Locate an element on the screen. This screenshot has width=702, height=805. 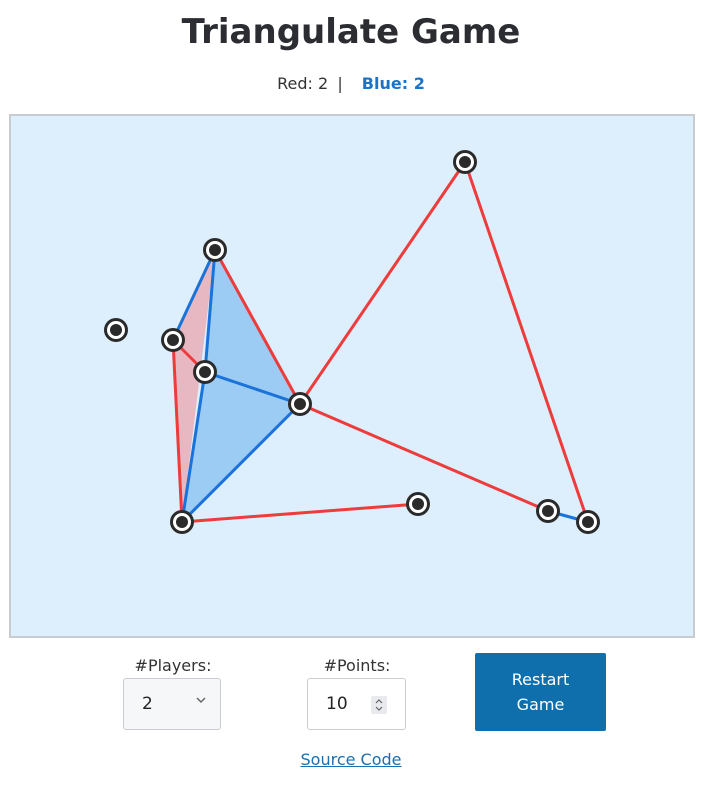
restart-game-button: Restart Game is located at coordinates (540, 692).